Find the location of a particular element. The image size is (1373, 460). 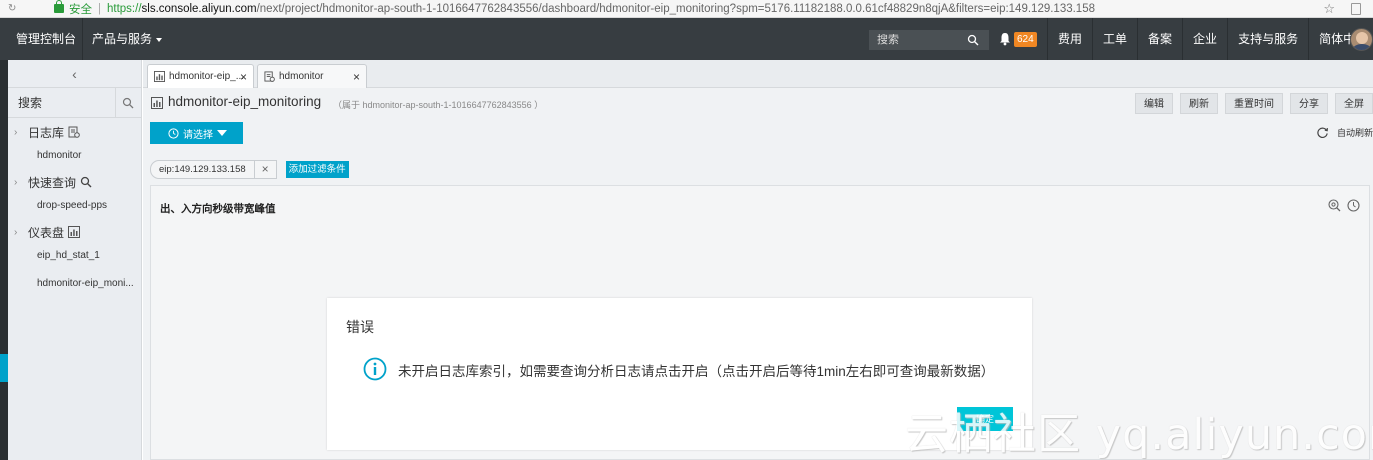

time-select-button: 请选择 is located at coordinates (196, 133).